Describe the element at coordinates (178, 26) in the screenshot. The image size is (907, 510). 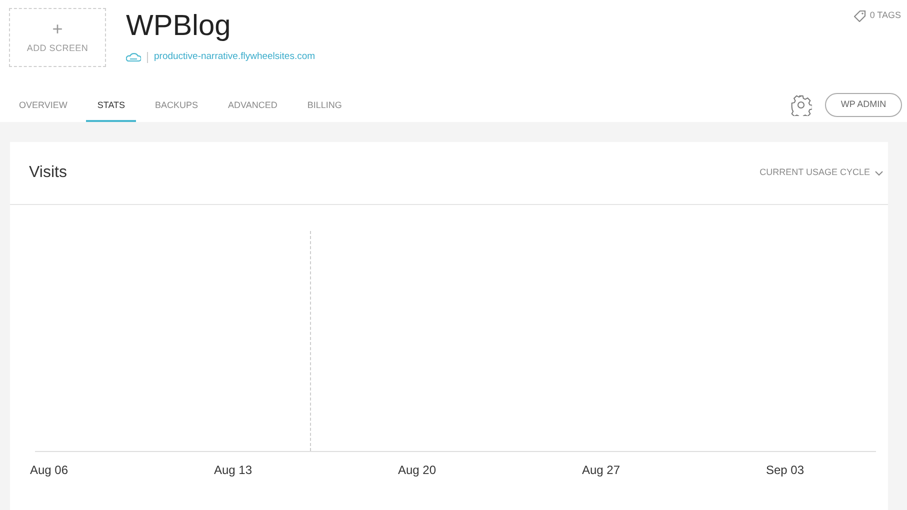
I see `site-title: WPBlog` at that location.